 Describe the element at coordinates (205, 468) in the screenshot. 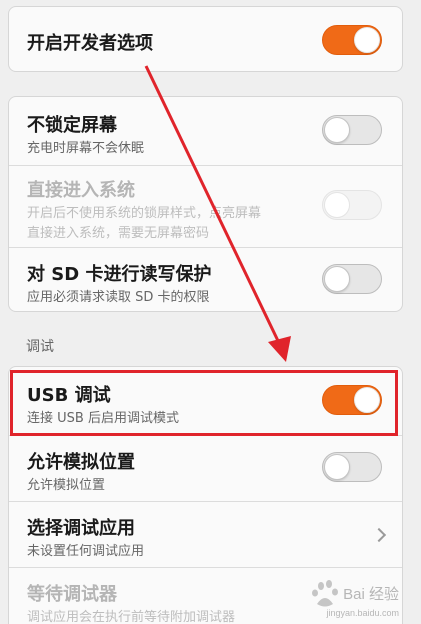

I see `mock-location-row: 允许模拟位置 允许模拟位置` at that location.